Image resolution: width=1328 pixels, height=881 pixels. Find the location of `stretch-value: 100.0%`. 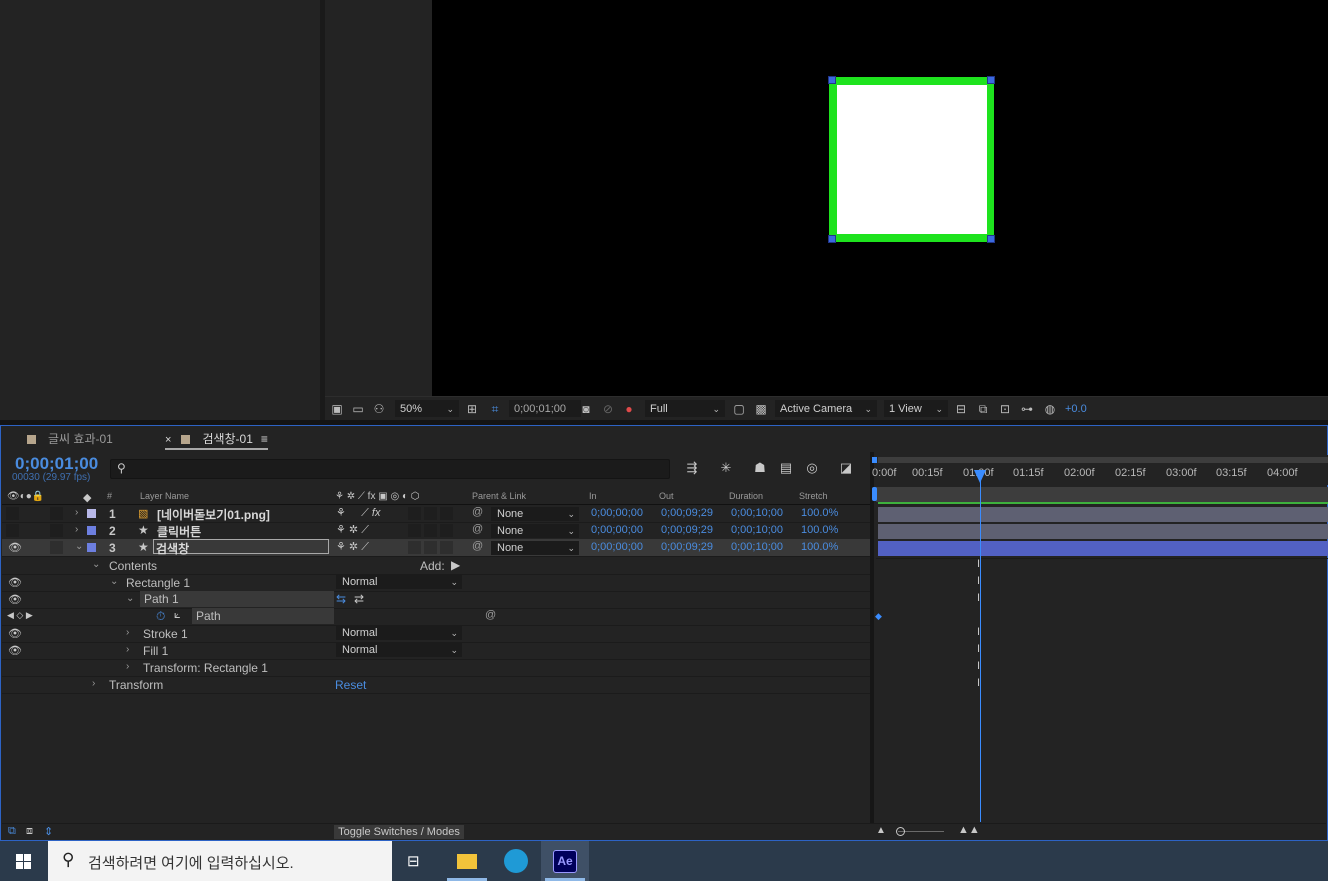

stretch-value: 100.0% is located at coordinates (819, 530).